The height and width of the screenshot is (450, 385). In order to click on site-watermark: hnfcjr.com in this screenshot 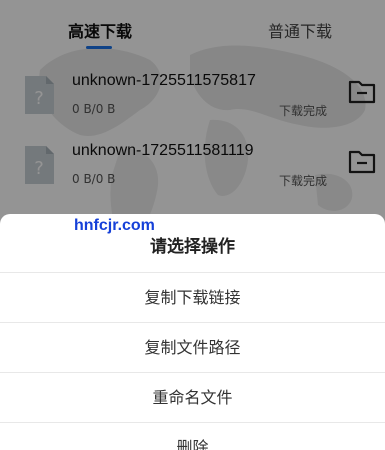, I will do `click(114, 225)`.